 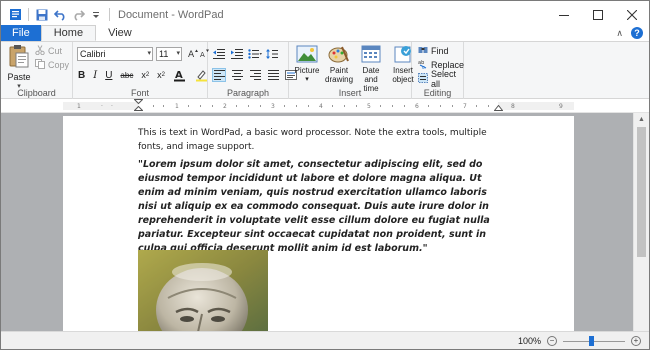 I want to click on find-icon, so click(x=423, y=51).